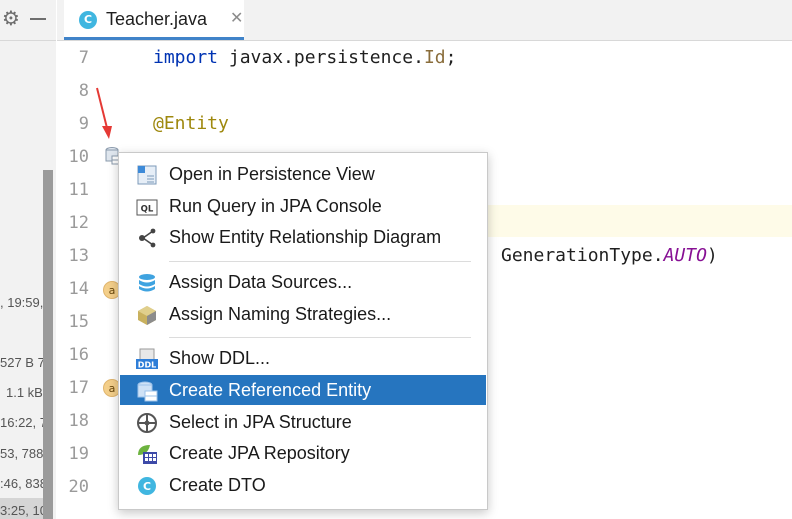 The image size is (792, 519). Describe the element at coordinates (78, 157) in the screenshot. I see `line-number: 10` at that location.